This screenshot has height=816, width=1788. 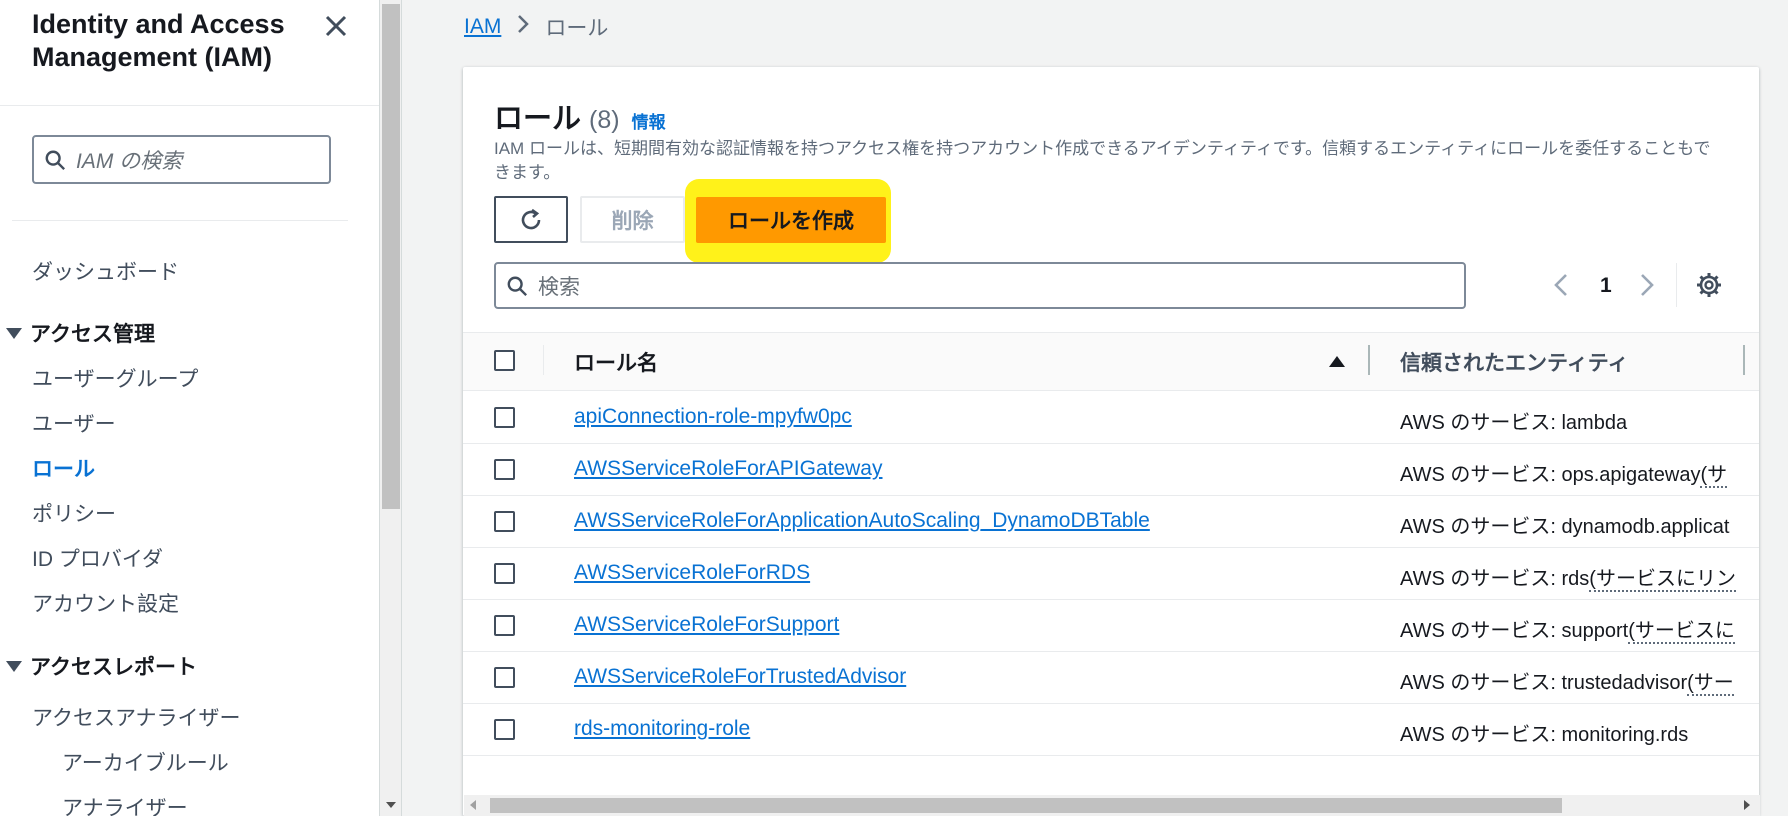 I want to click on sort-ascending-icon, so click(x=1337, y=361).